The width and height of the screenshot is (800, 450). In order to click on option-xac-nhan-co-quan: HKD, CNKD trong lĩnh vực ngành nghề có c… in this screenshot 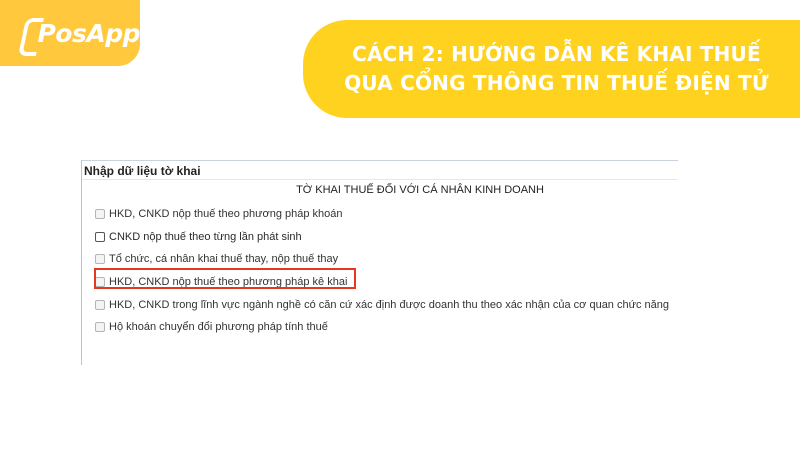, I will do `click(382, 305)`.